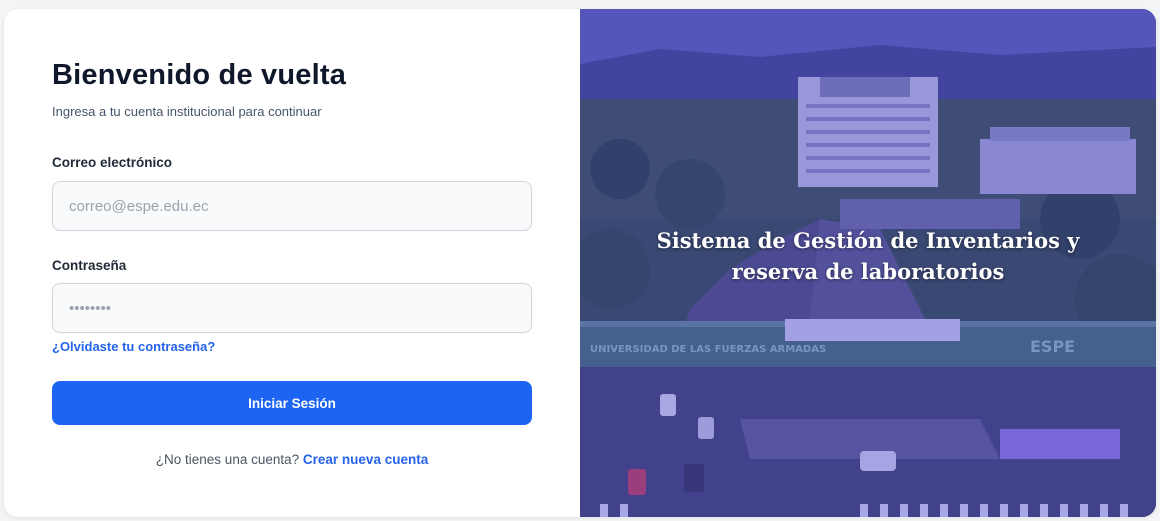 This screenshot has width=1160, height=521. Describe the element at coordinates (292, 403) in the screenshot. I see `login-button: Iniciar Sesión` at that location.